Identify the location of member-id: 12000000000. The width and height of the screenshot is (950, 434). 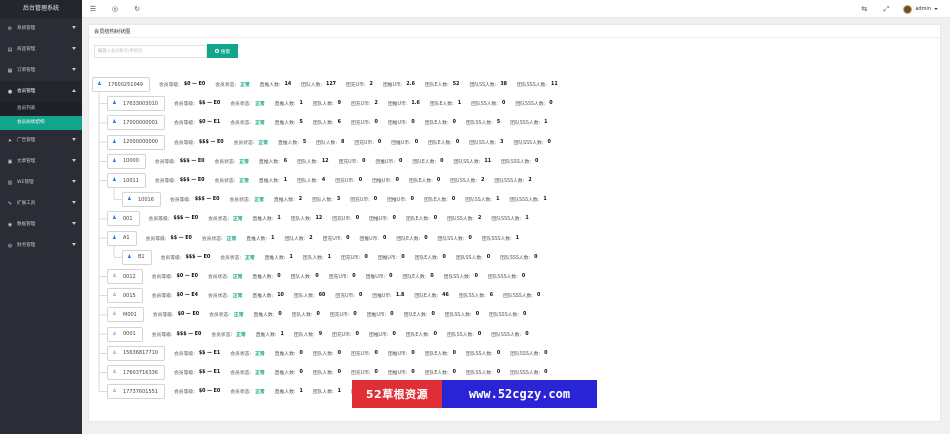
(140, 142).